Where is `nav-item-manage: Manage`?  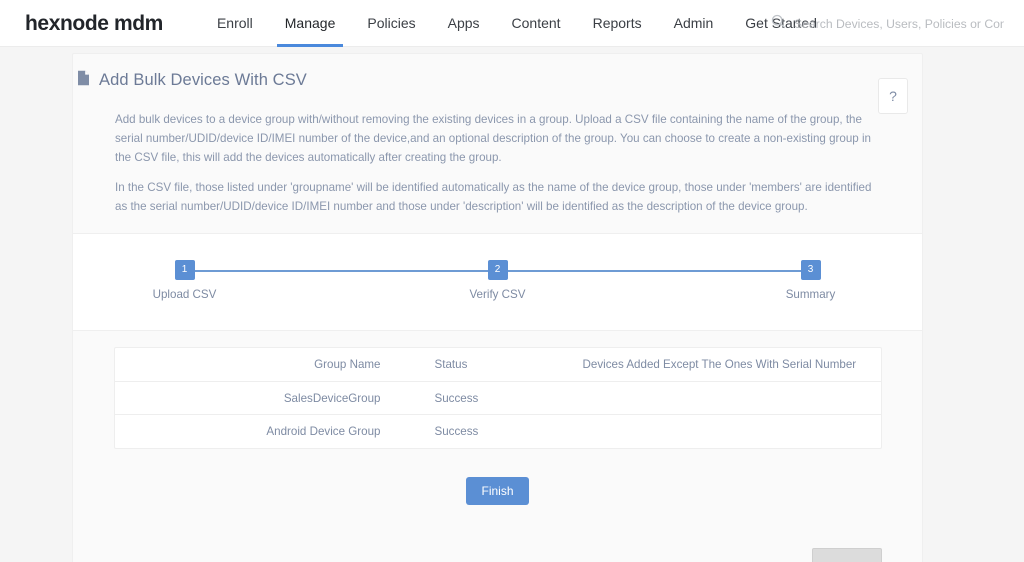
nav-item-manage: Manage is located at coordinates (310, 23).